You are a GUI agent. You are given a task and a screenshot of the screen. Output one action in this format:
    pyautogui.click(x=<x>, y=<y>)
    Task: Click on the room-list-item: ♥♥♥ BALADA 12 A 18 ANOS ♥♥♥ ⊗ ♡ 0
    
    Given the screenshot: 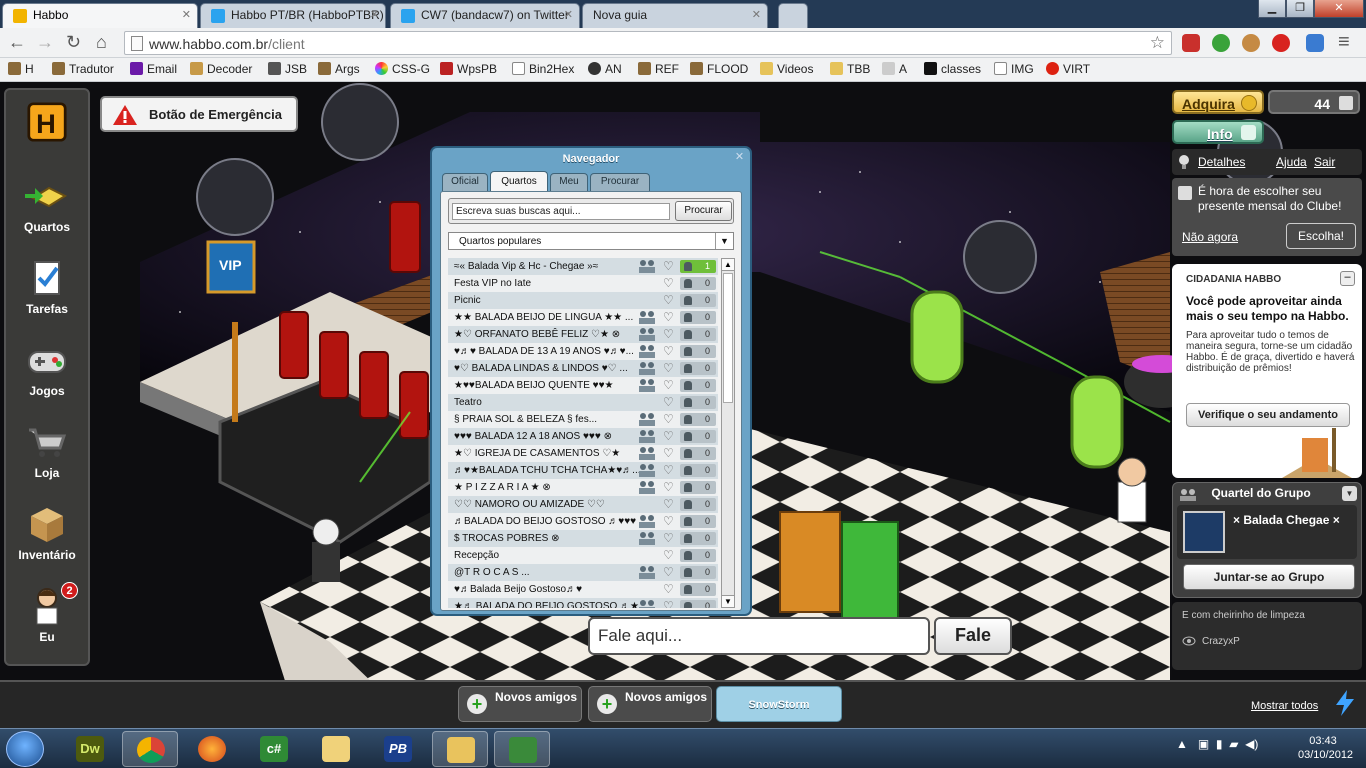 What is the action you would take?
    pyautogui.click(x=583, y=436)
    